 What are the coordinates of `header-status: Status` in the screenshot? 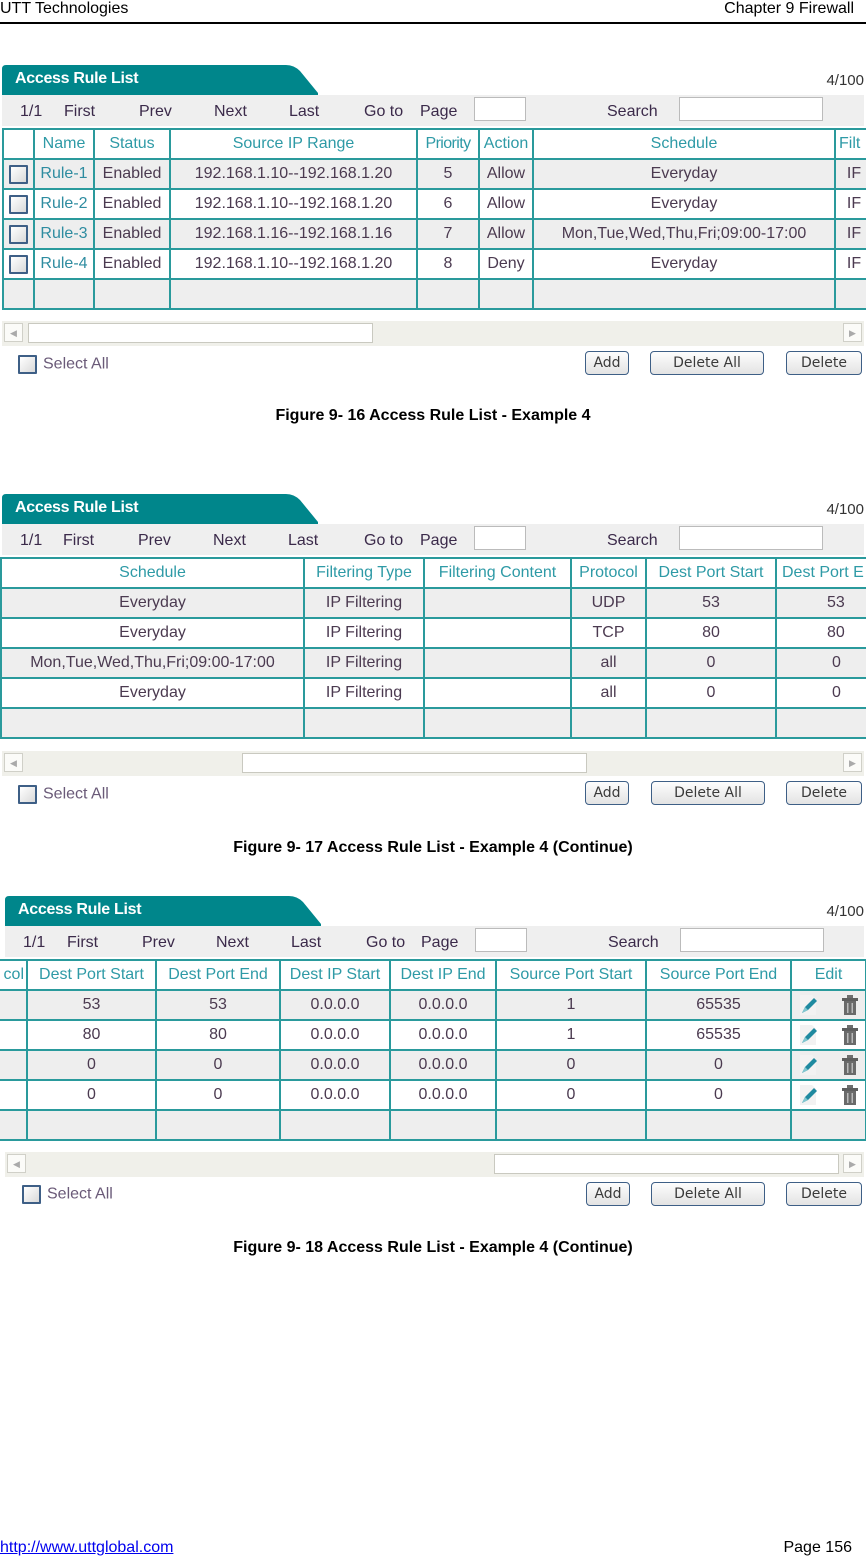 It's located at (132, 144).